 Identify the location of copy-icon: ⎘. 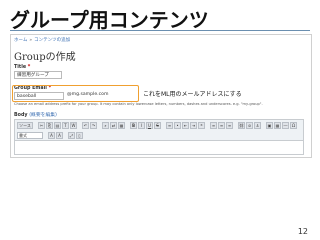
(49, 125).